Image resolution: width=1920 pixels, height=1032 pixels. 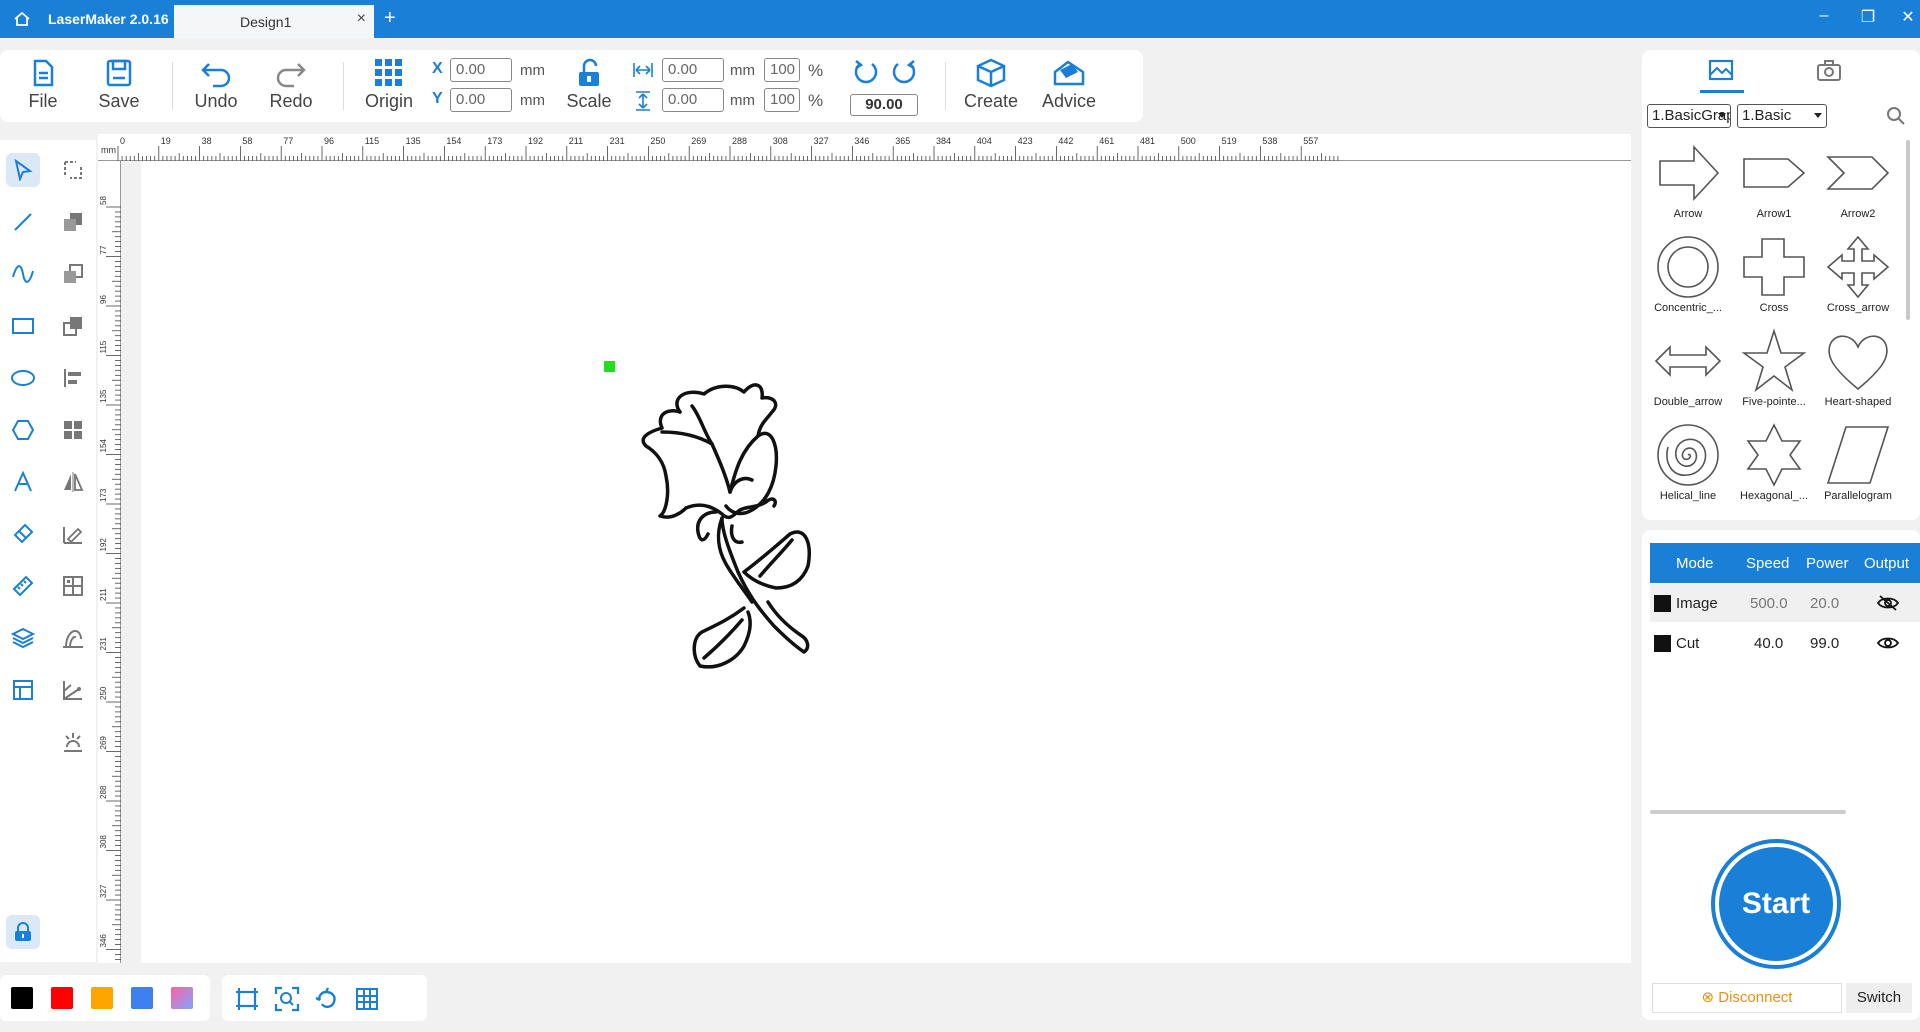 What do you see at coordinates (1689, 116) in the screenshot?
I see `category-select: 1.BasicGraphics` at bounding box center [1689, 116].